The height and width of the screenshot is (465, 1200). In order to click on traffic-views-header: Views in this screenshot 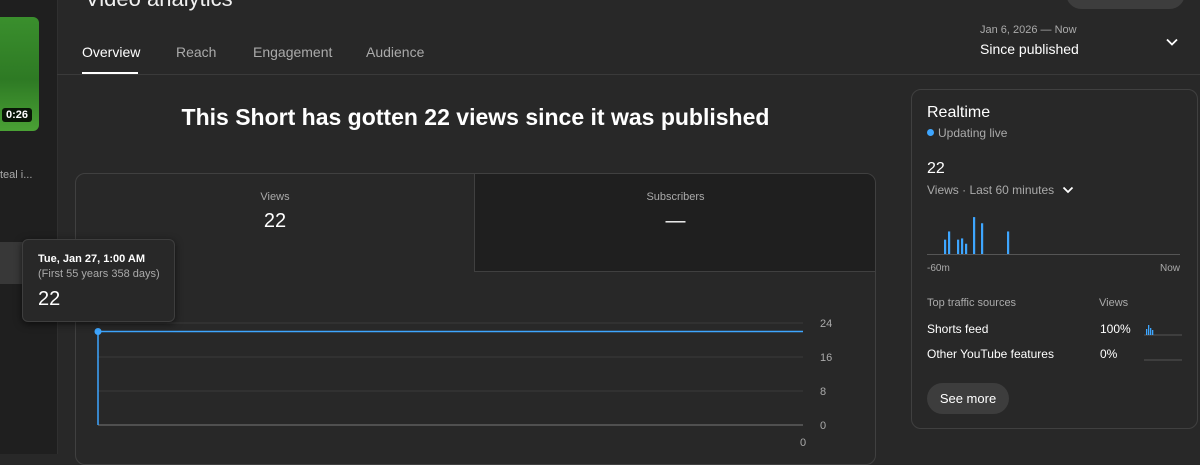, I will do `click(1114, 303)`.